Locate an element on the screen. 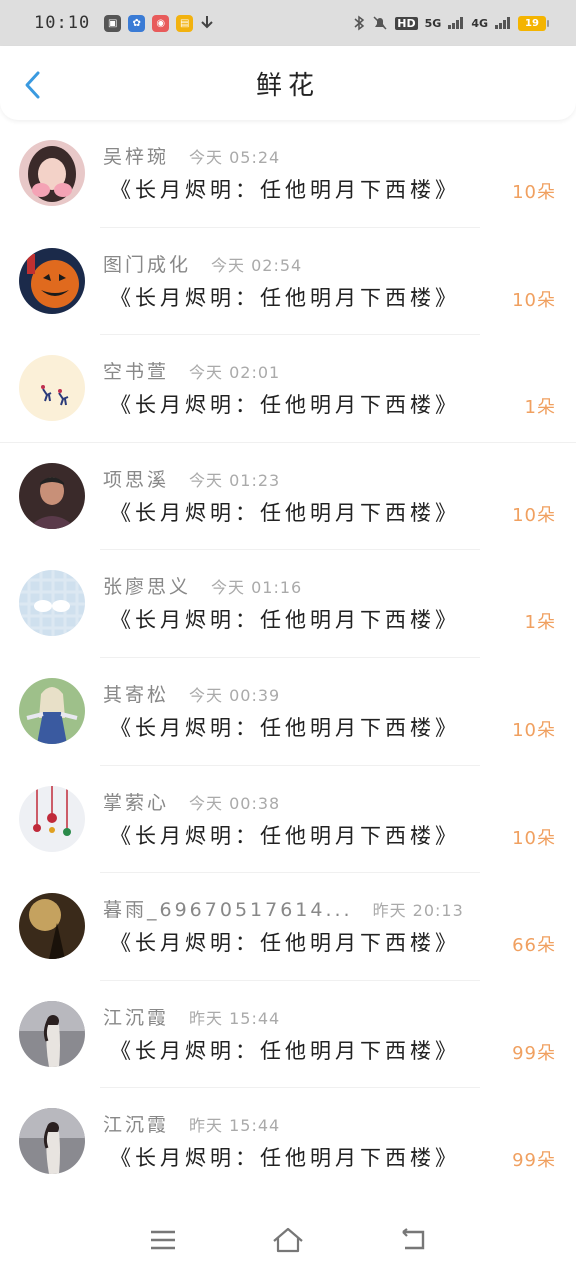  item-meta: 吴梓琬 今天 05:24 is located at coordinates (191, 155).